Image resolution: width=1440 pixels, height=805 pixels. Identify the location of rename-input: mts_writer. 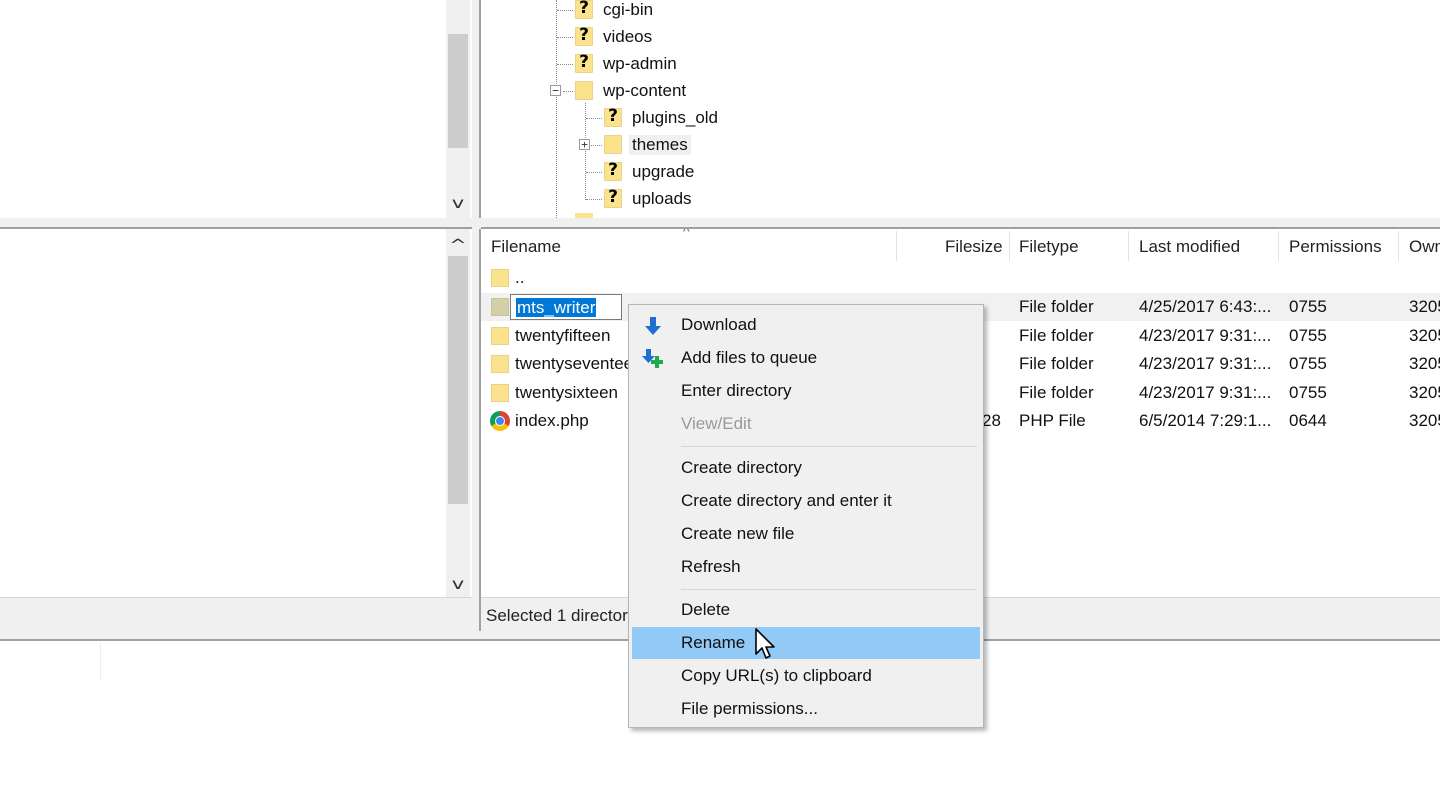
(566, 307).